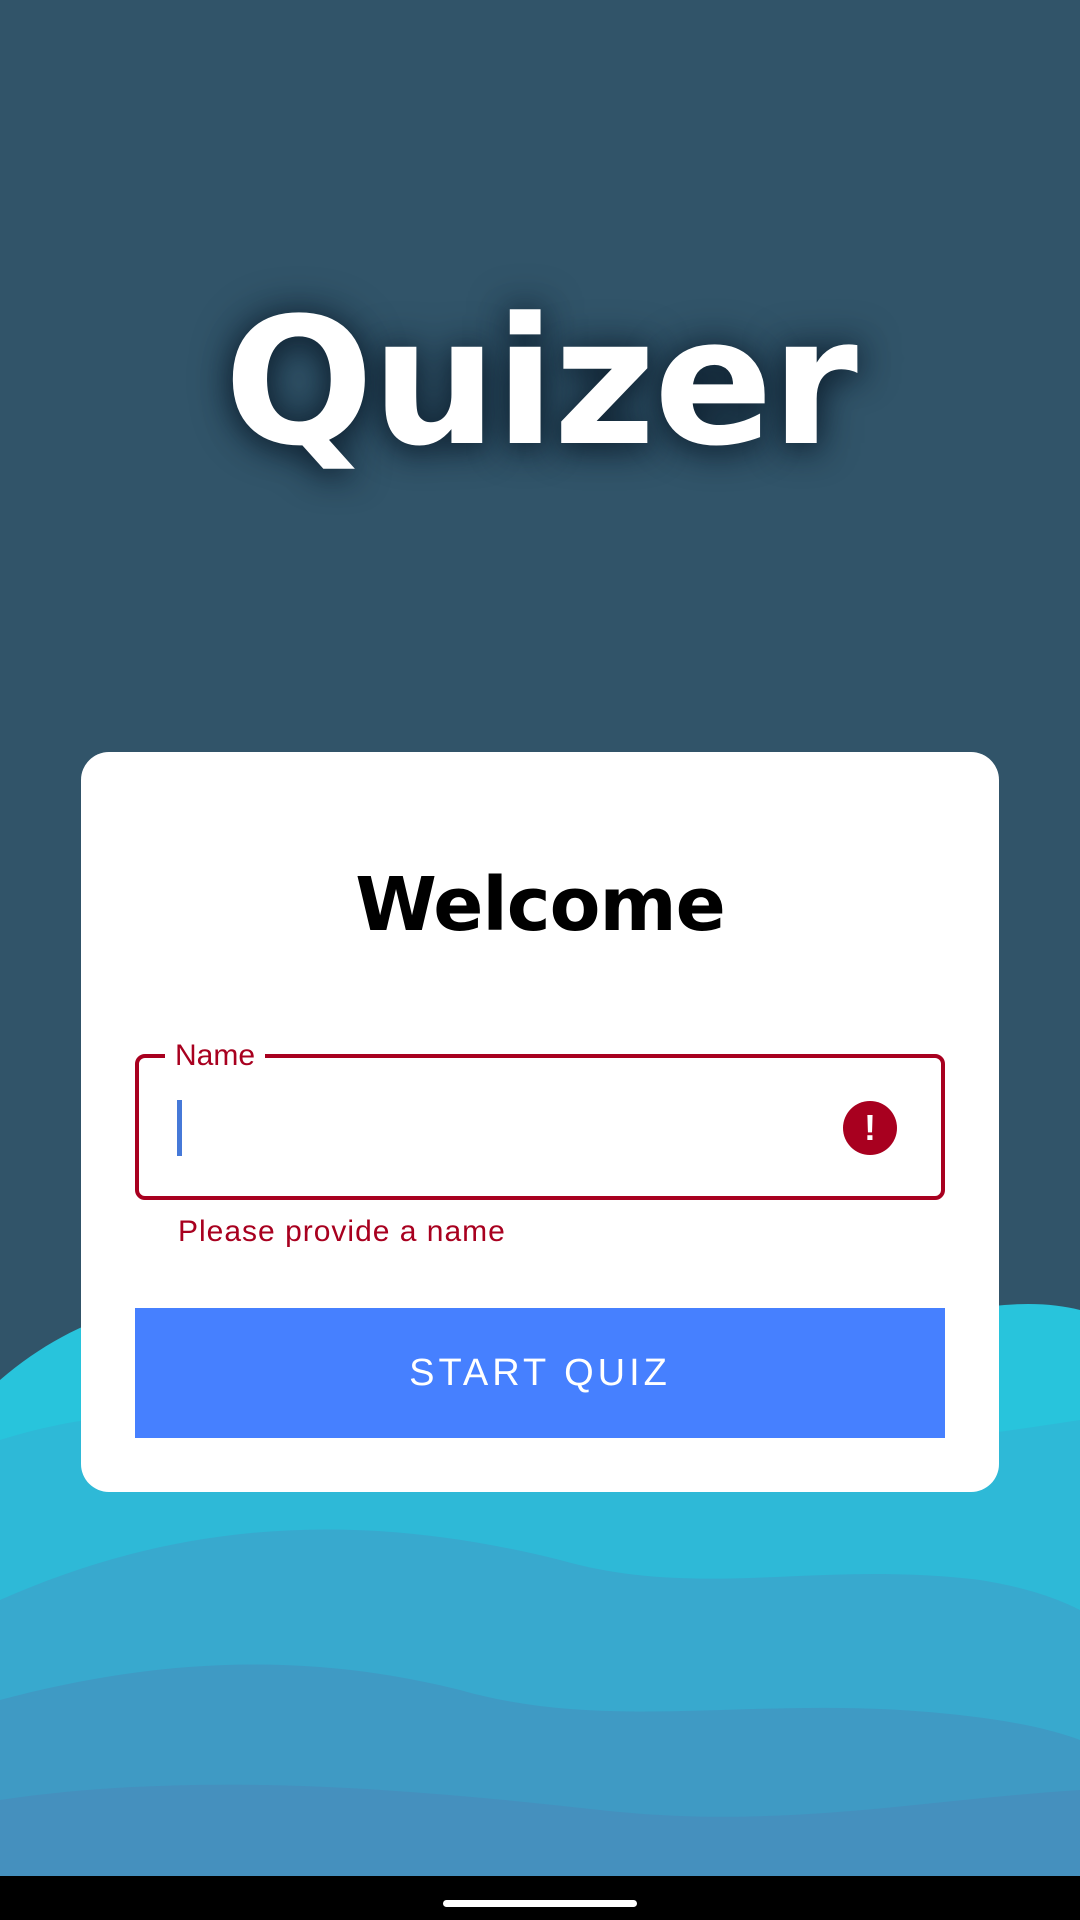 This screenshot has width=1080, height=1920. I want to click on name-error-message: Please provide a name, so click(342, 1231).